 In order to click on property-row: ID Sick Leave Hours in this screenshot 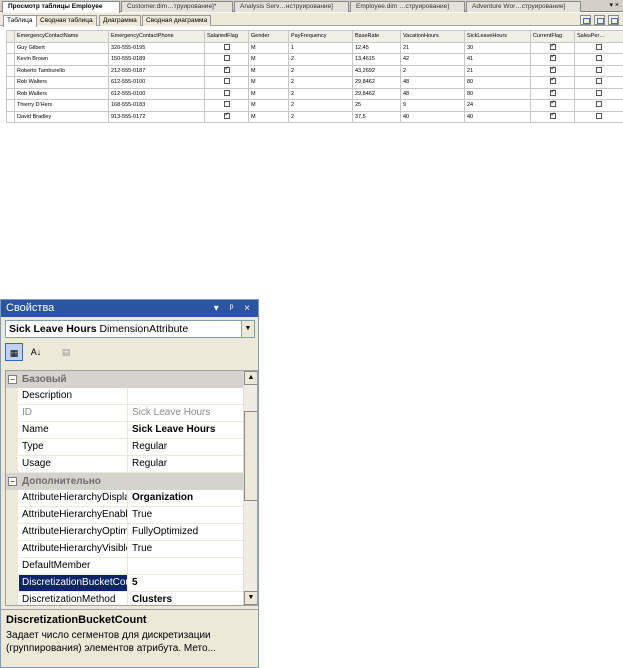, I will do `click(125, 413)`.